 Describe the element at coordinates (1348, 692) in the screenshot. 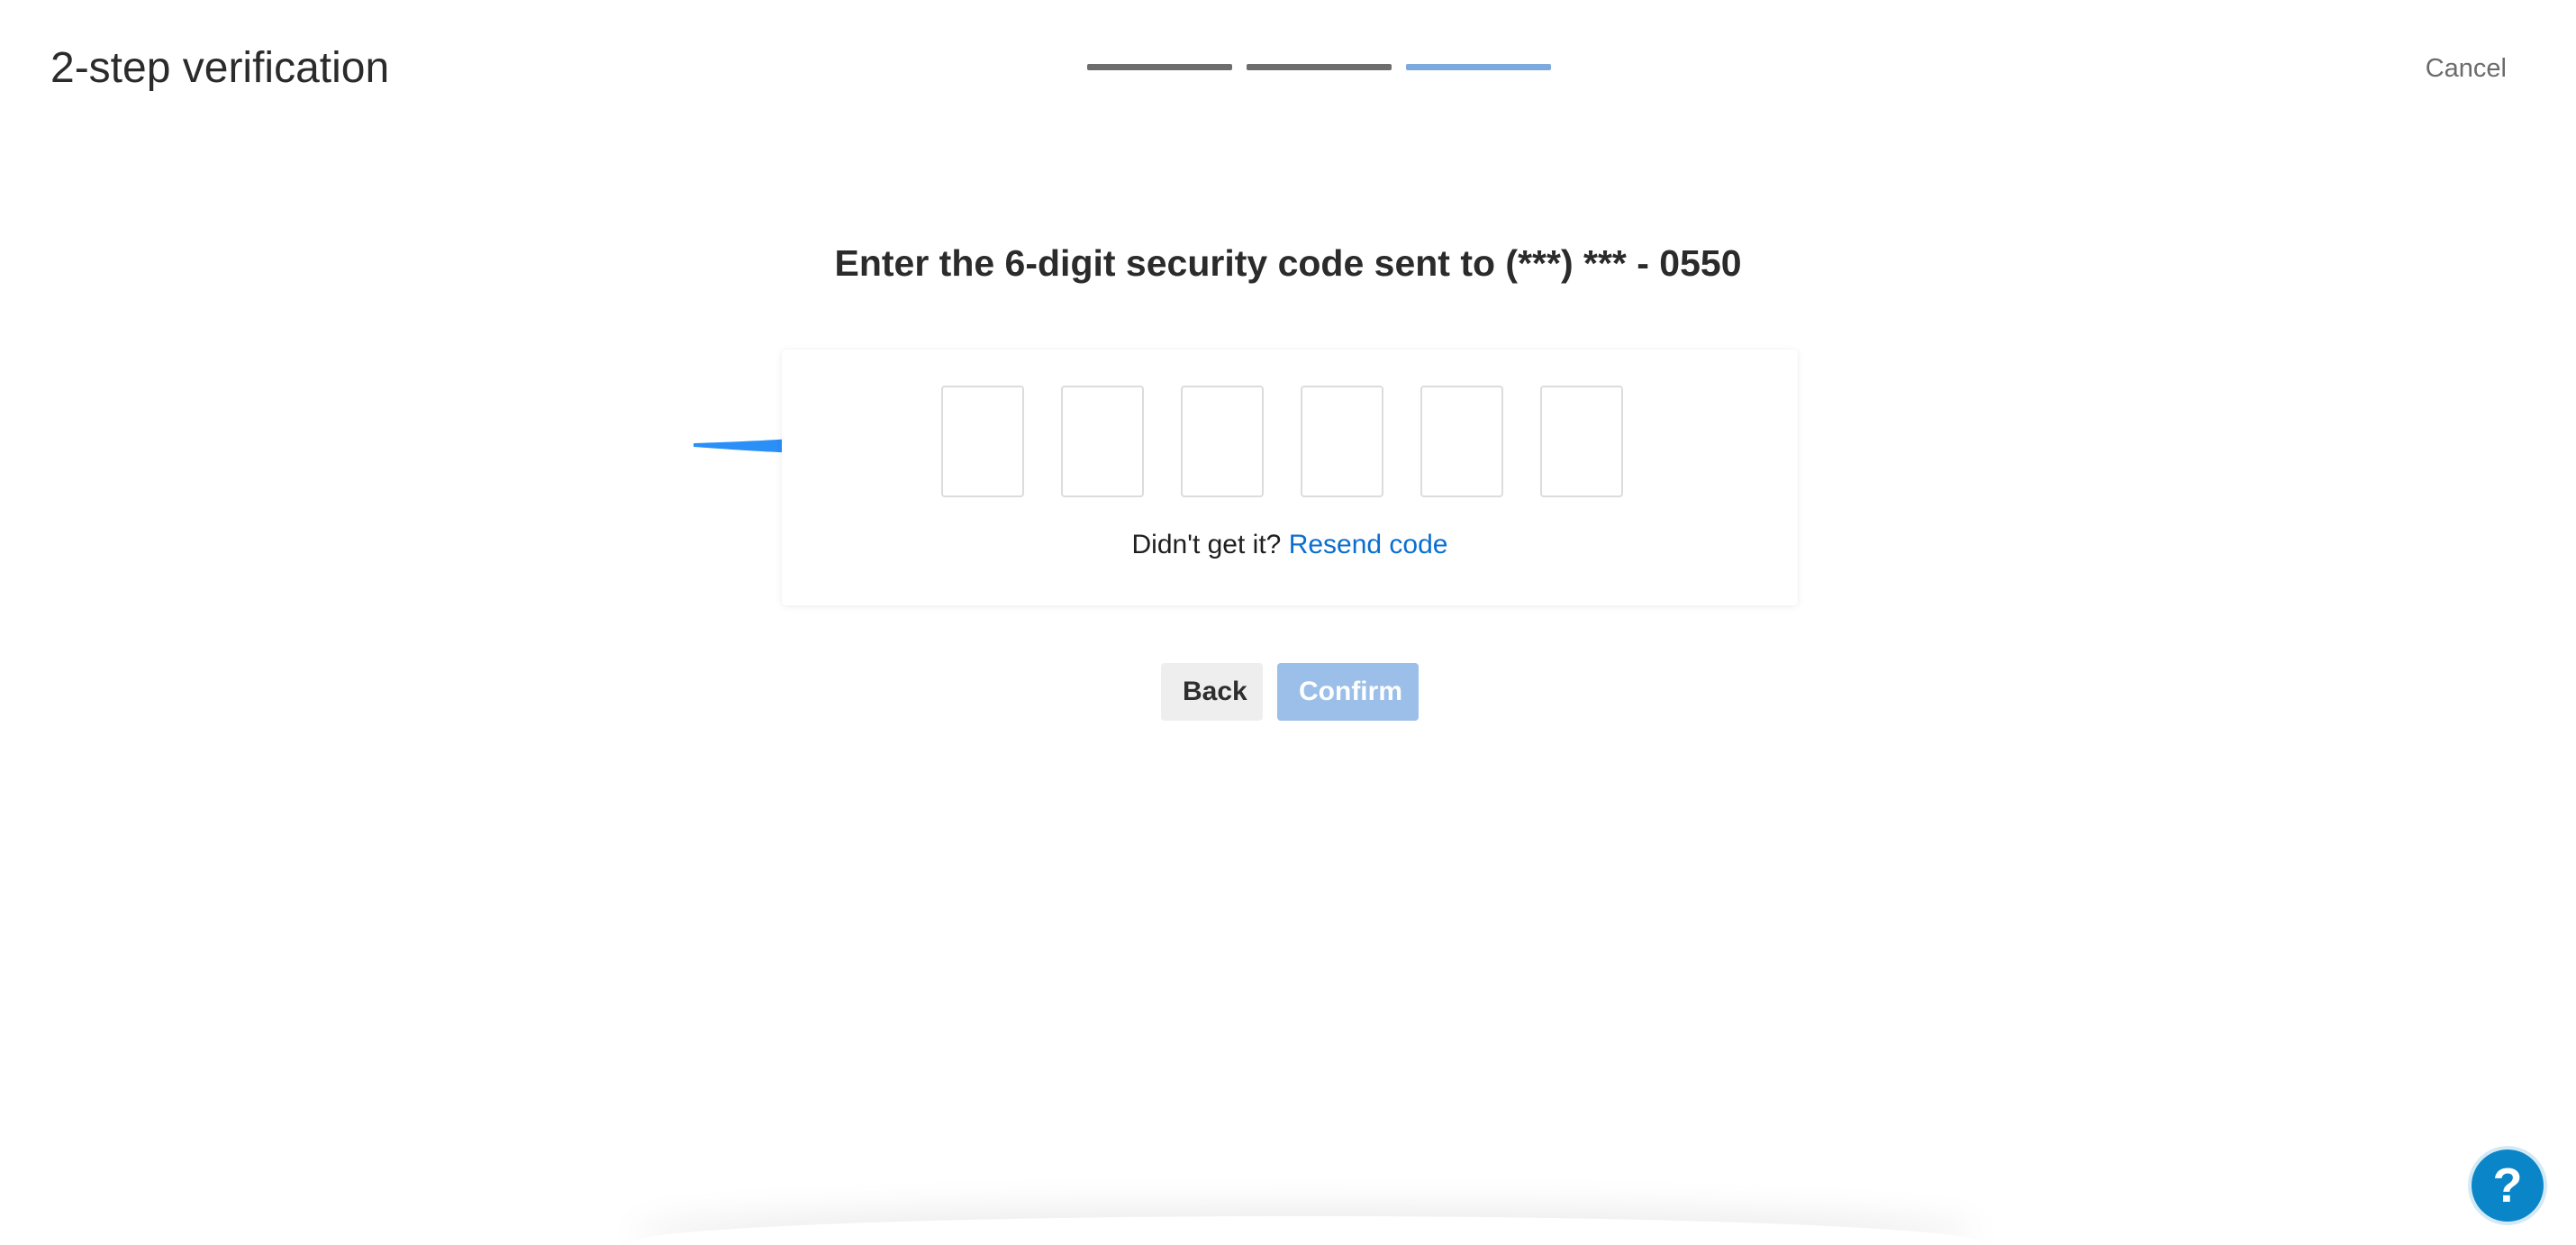

I see `confirm-button: Confirm` at that location.